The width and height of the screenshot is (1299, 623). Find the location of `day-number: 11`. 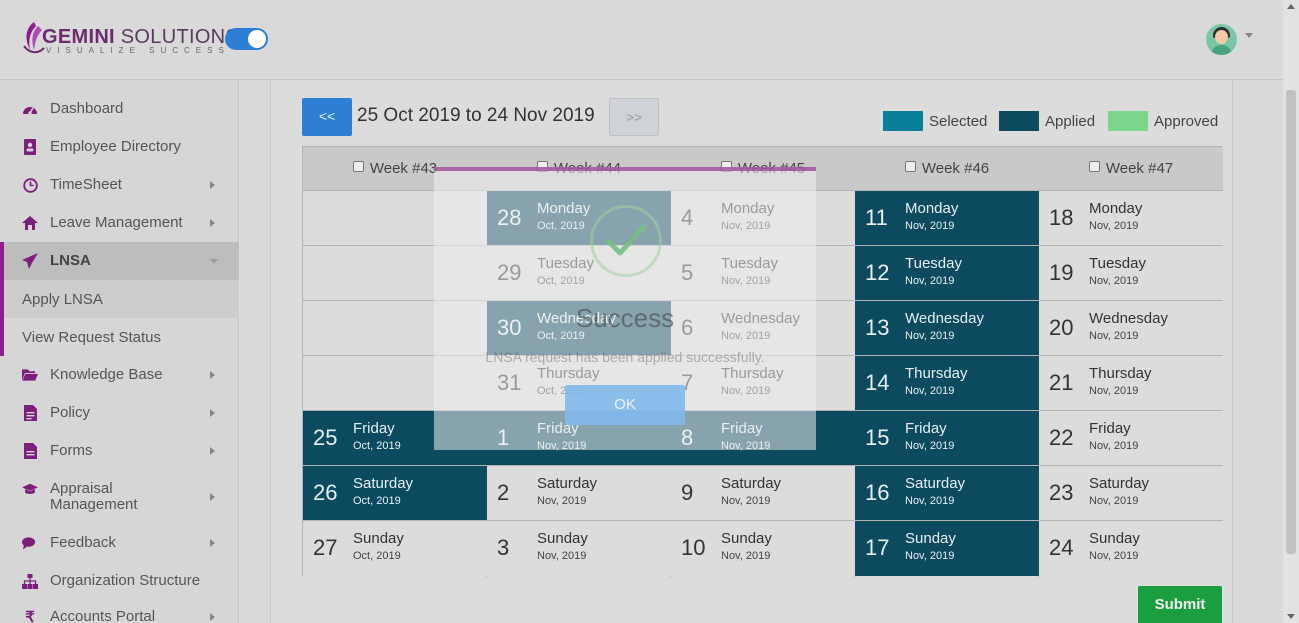

day-number: 11 is located at coordinates (876, 217).